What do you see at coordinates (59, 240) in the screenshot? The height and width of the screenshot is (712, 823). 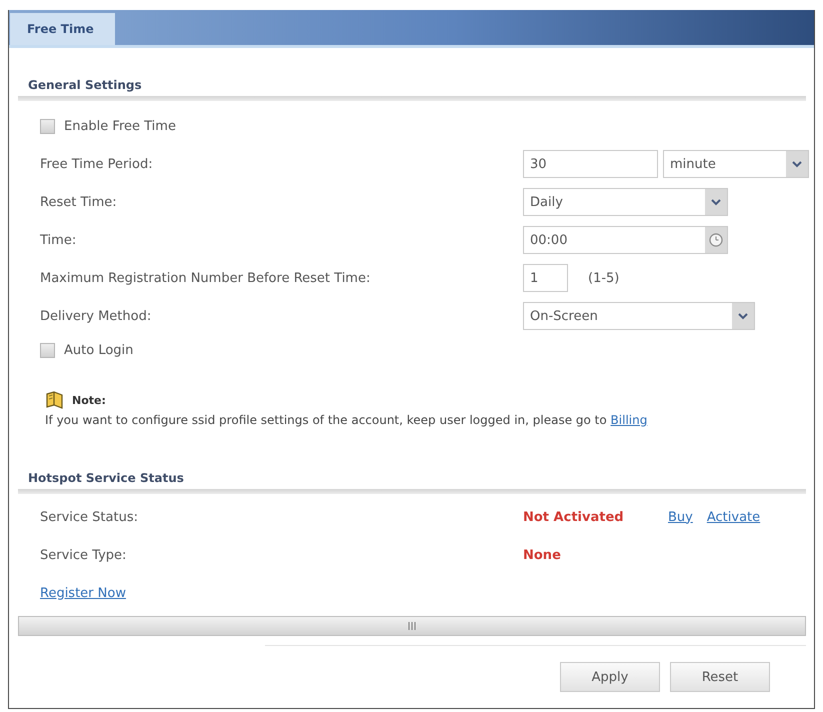 I see `field-label: Time:` at bounding box center [59, 240].